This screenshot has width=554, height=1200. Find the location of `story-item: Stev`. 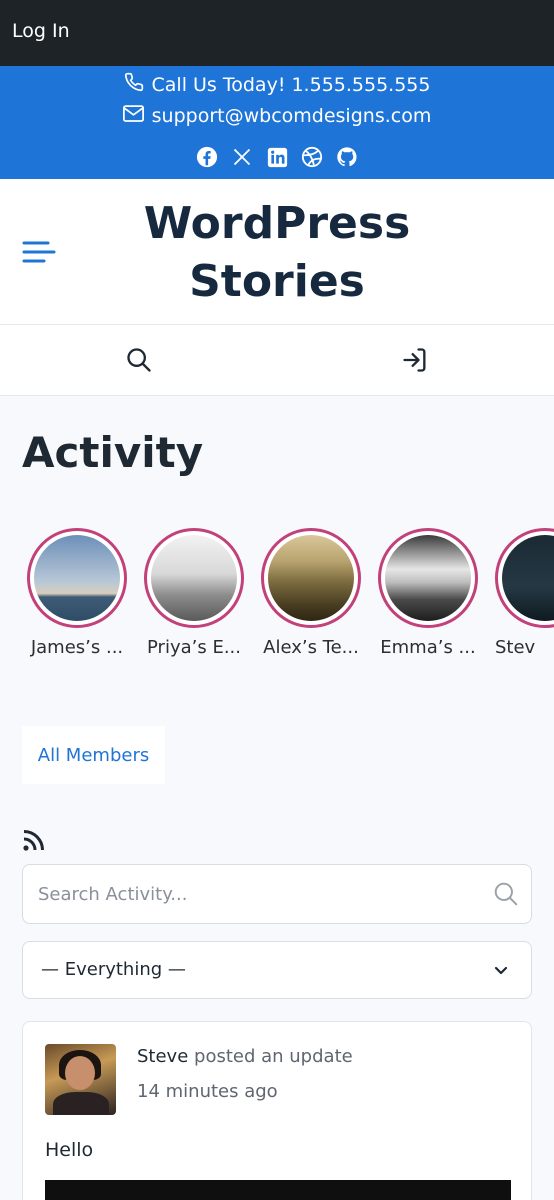

story-item: Stev is located at coordinates (519, 593).